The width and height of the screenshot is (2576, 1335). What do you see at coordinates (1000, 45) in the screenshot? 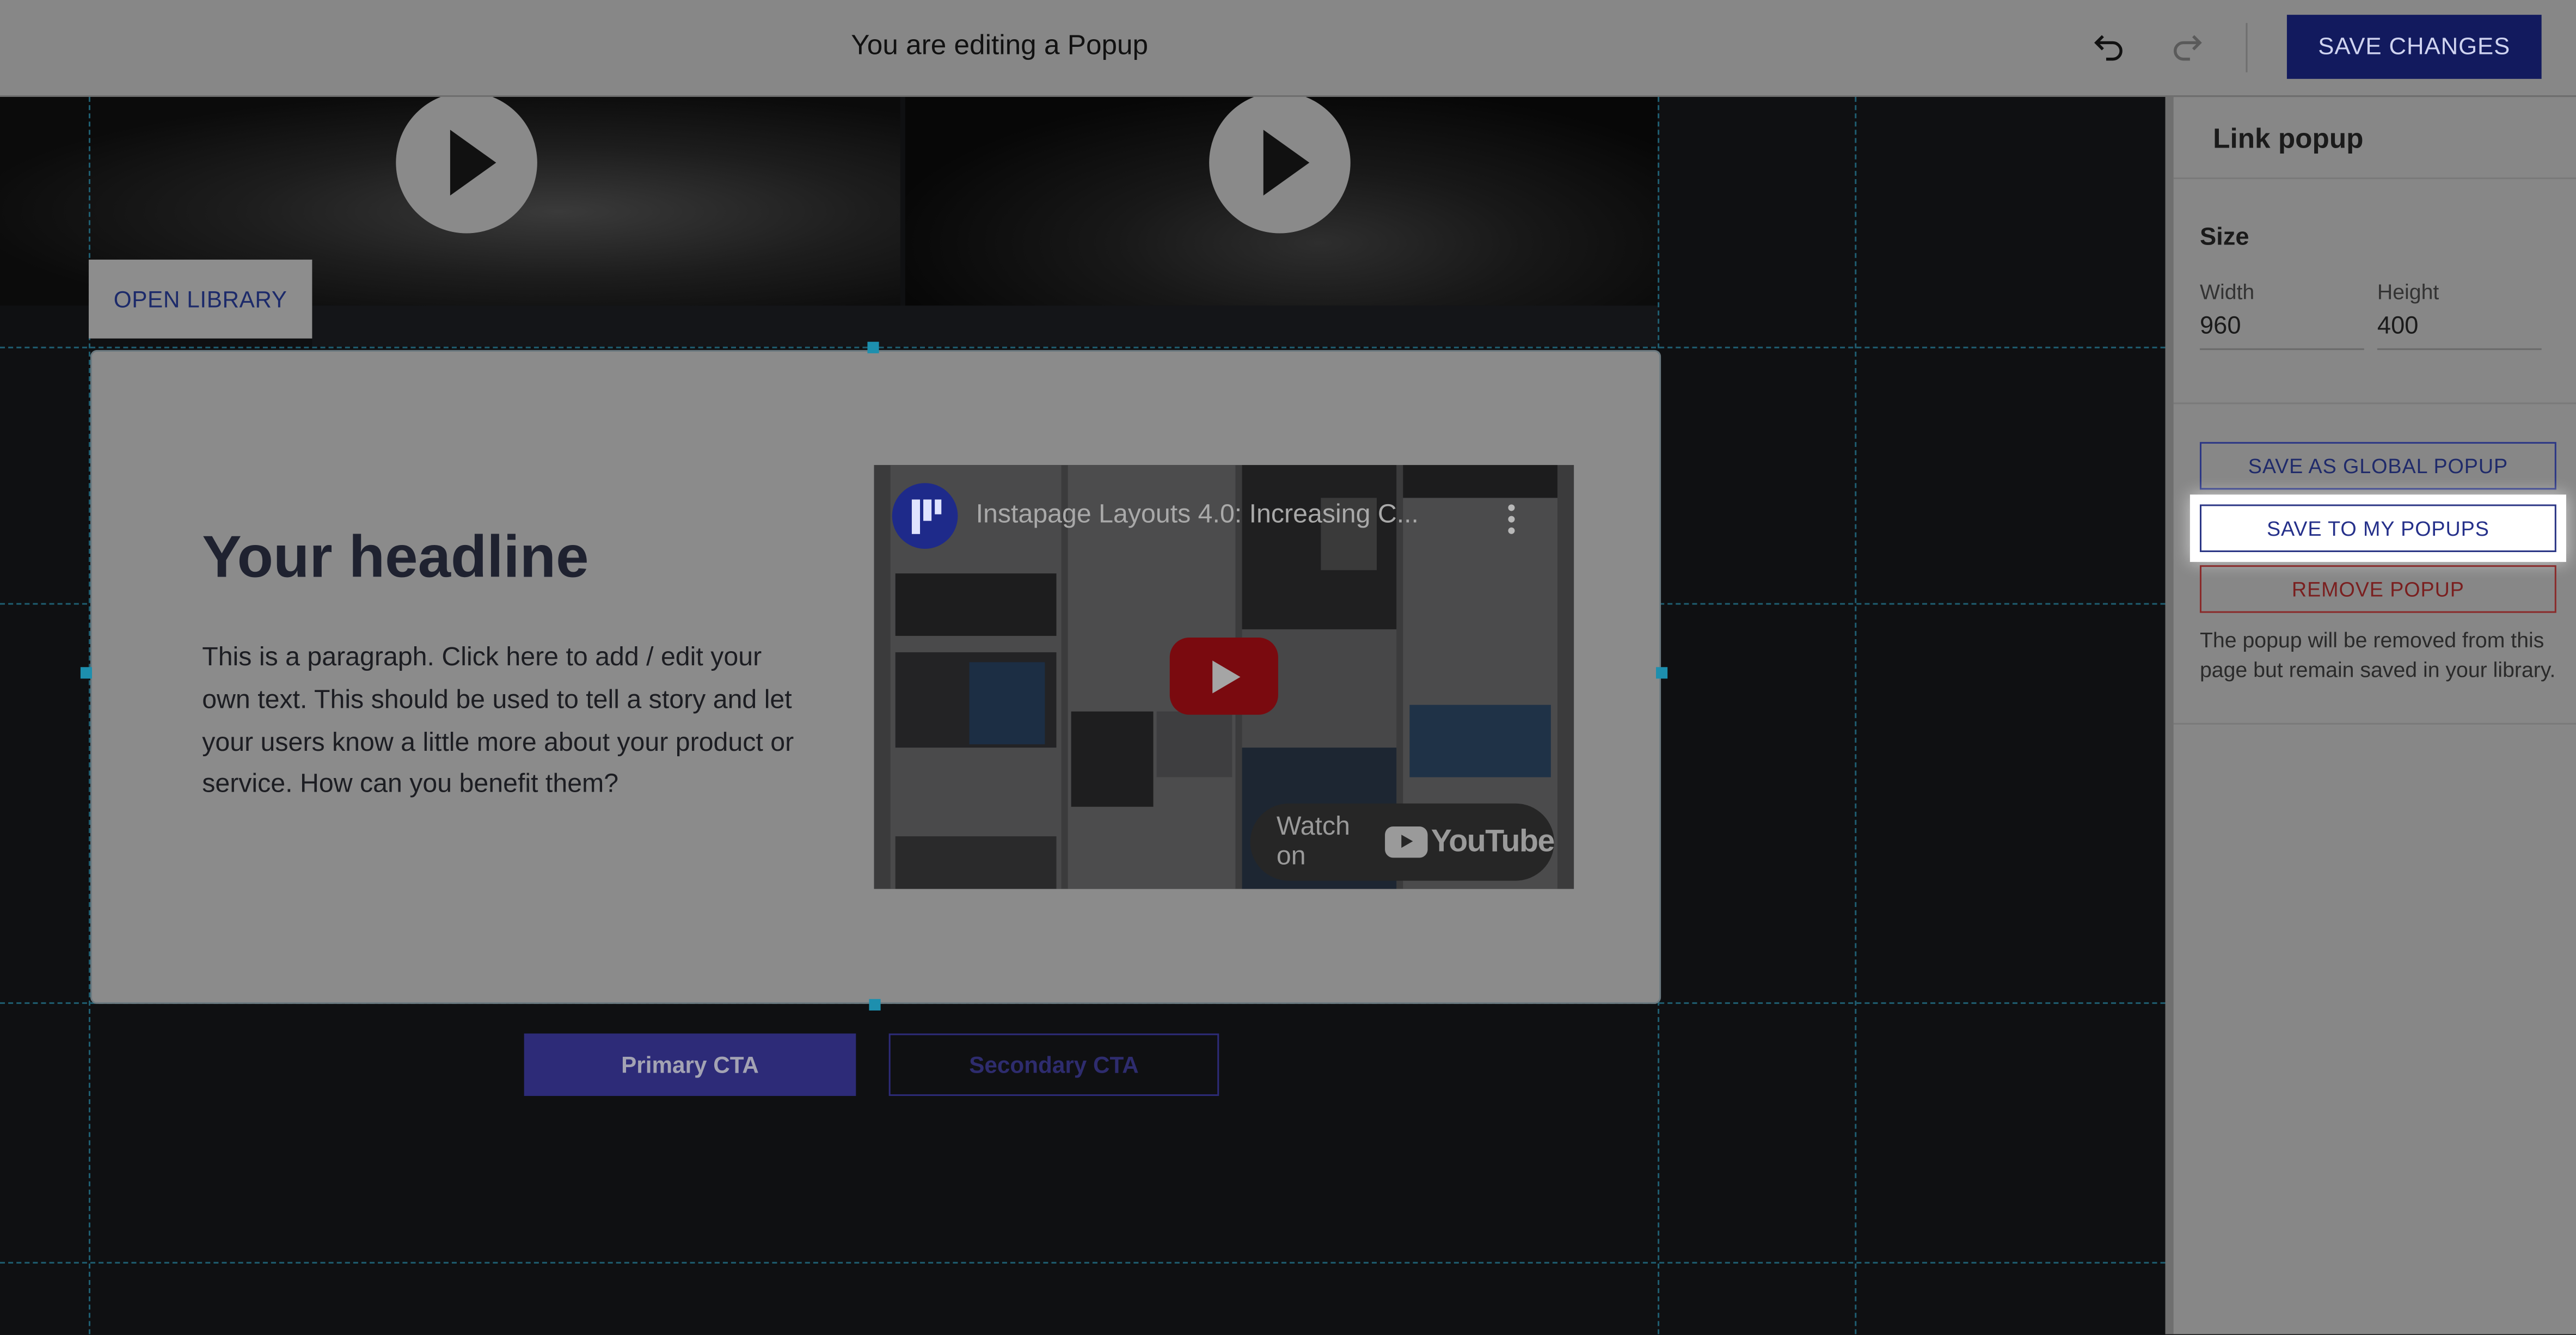
I see `editor-title: You are editing a Popup` at bounding box center [1000, 45].